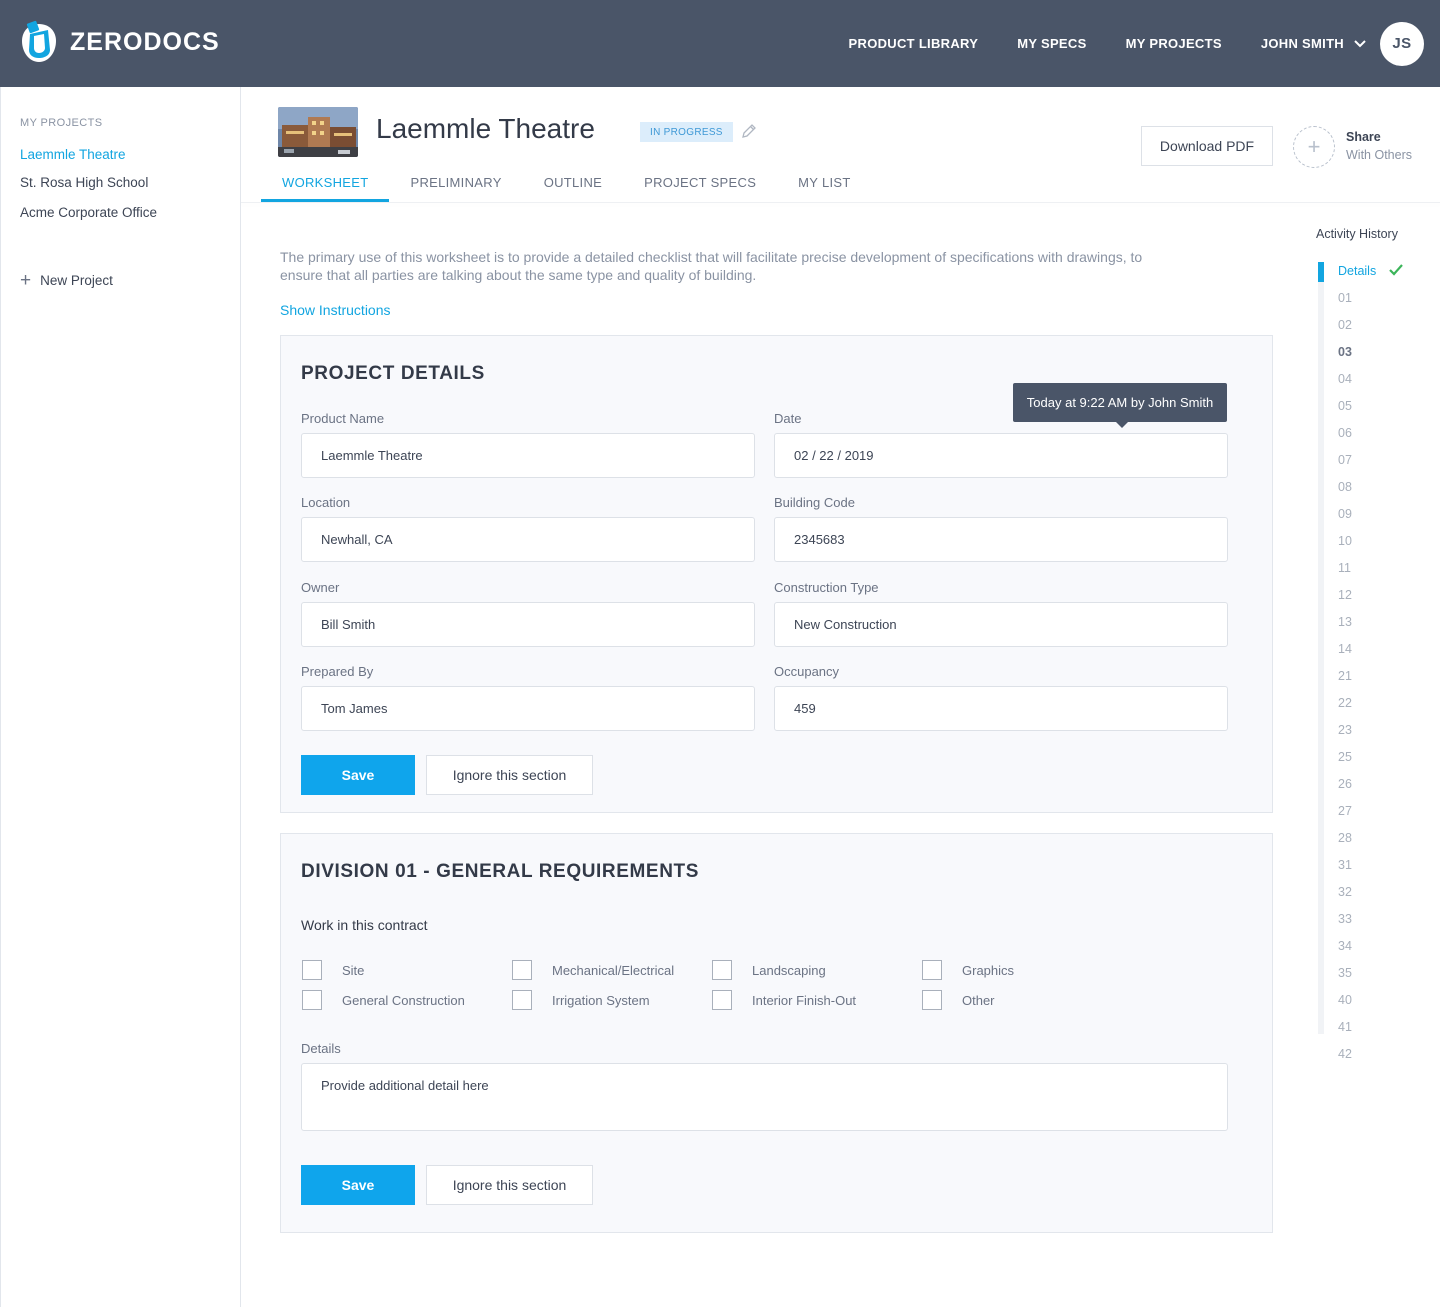 The height and width of the screenshot is (1307, 1440). What do you see at coordinates (1345, 973) in the screenshot?
I see `activity-history-item-35: 35` at bounding box center [1345, 973].